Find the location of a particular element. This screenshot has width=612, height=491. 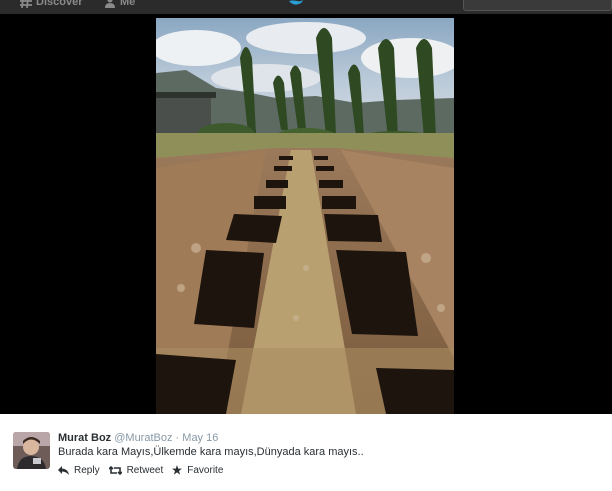

tweet-actions: Reply Retweet Favorite is located at coordinates (145, 470).